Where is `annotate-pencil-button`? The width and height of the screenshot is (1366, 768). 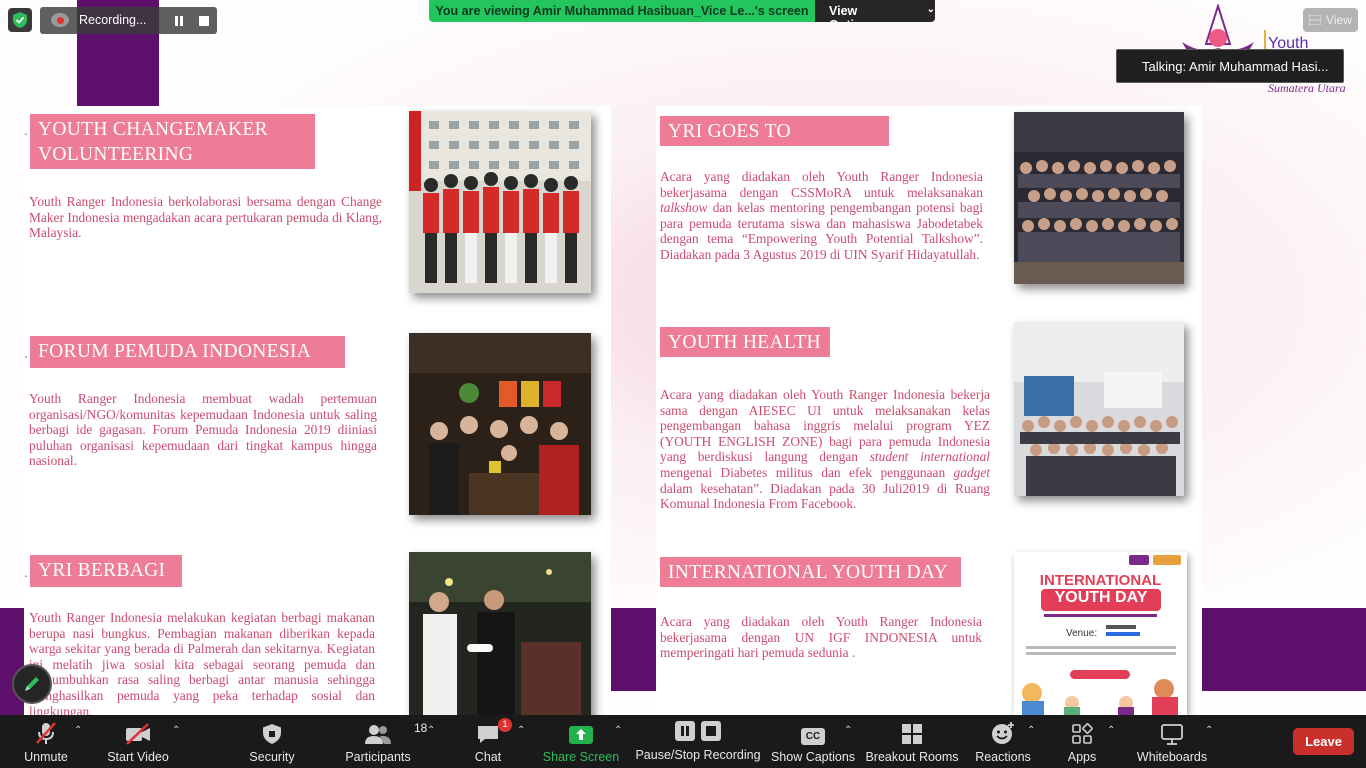
annotate-pencil-button is located at coordinates (32, 684).